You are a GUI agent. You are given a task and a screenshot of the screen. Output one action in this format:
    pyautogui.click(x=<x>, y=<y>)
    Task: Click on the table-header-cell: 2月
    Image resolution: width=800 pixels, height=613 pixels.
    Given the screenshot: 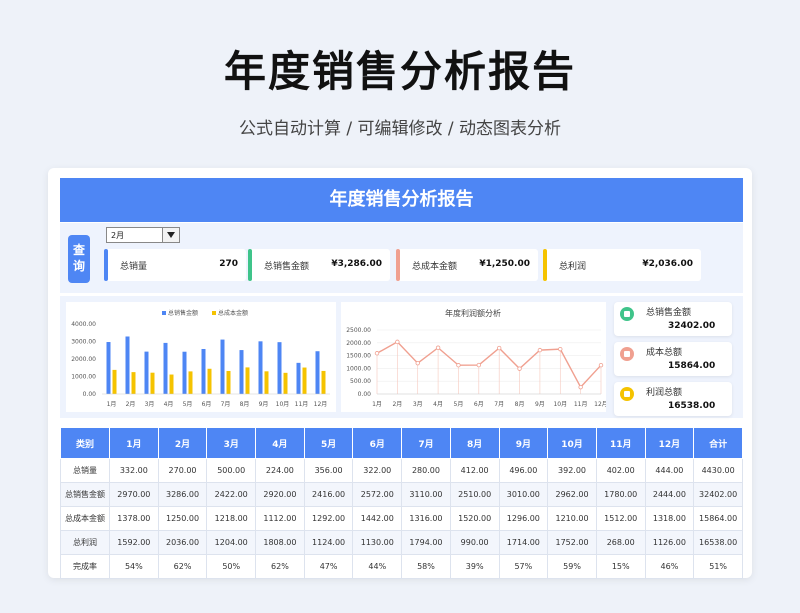 What is the action you would take?
    pyautogui.click(x=182, y=443)
    